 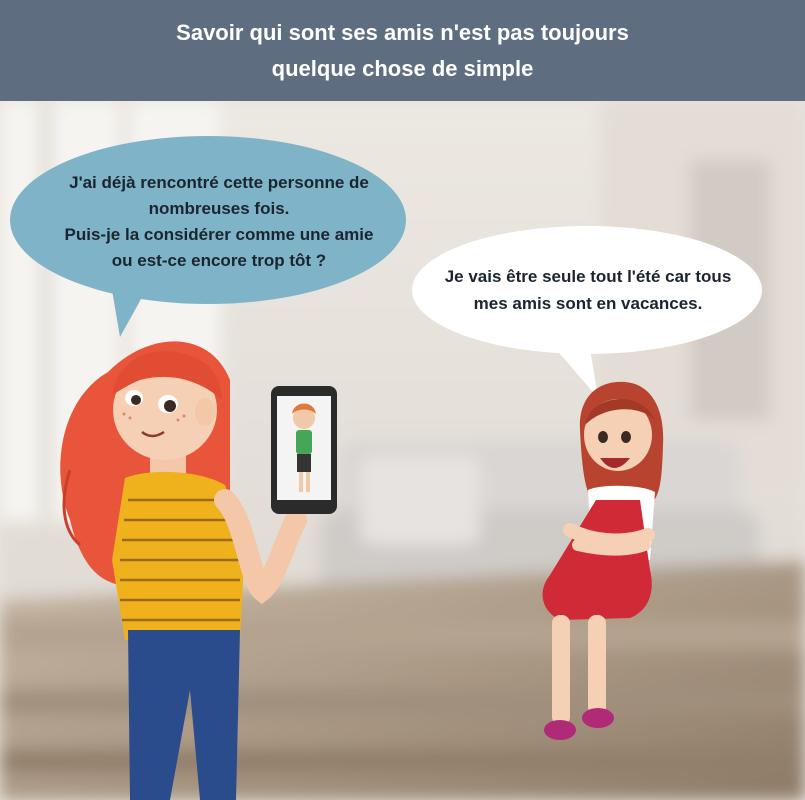 What do you see at coordinates (588, 276) in the screenshot?
I see `right-bubble-line-1: Je vais être seule tout l'été car tous` at bounding box center [588, 276].